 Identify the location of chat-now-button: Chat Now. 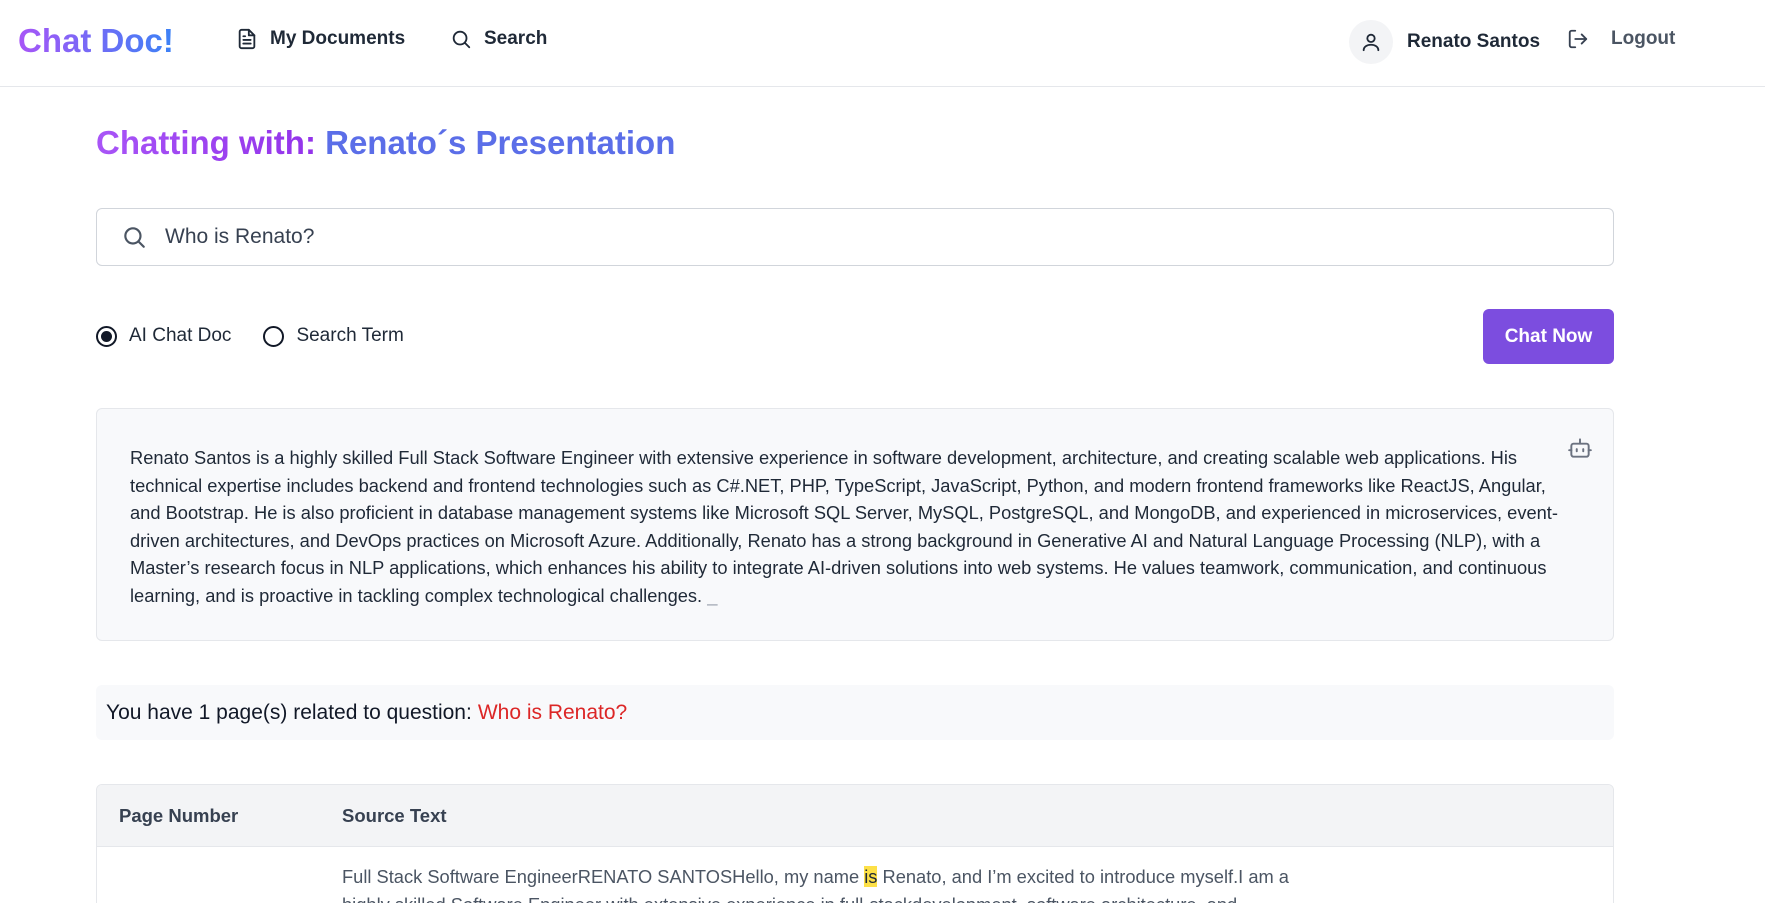
(1548, 336).